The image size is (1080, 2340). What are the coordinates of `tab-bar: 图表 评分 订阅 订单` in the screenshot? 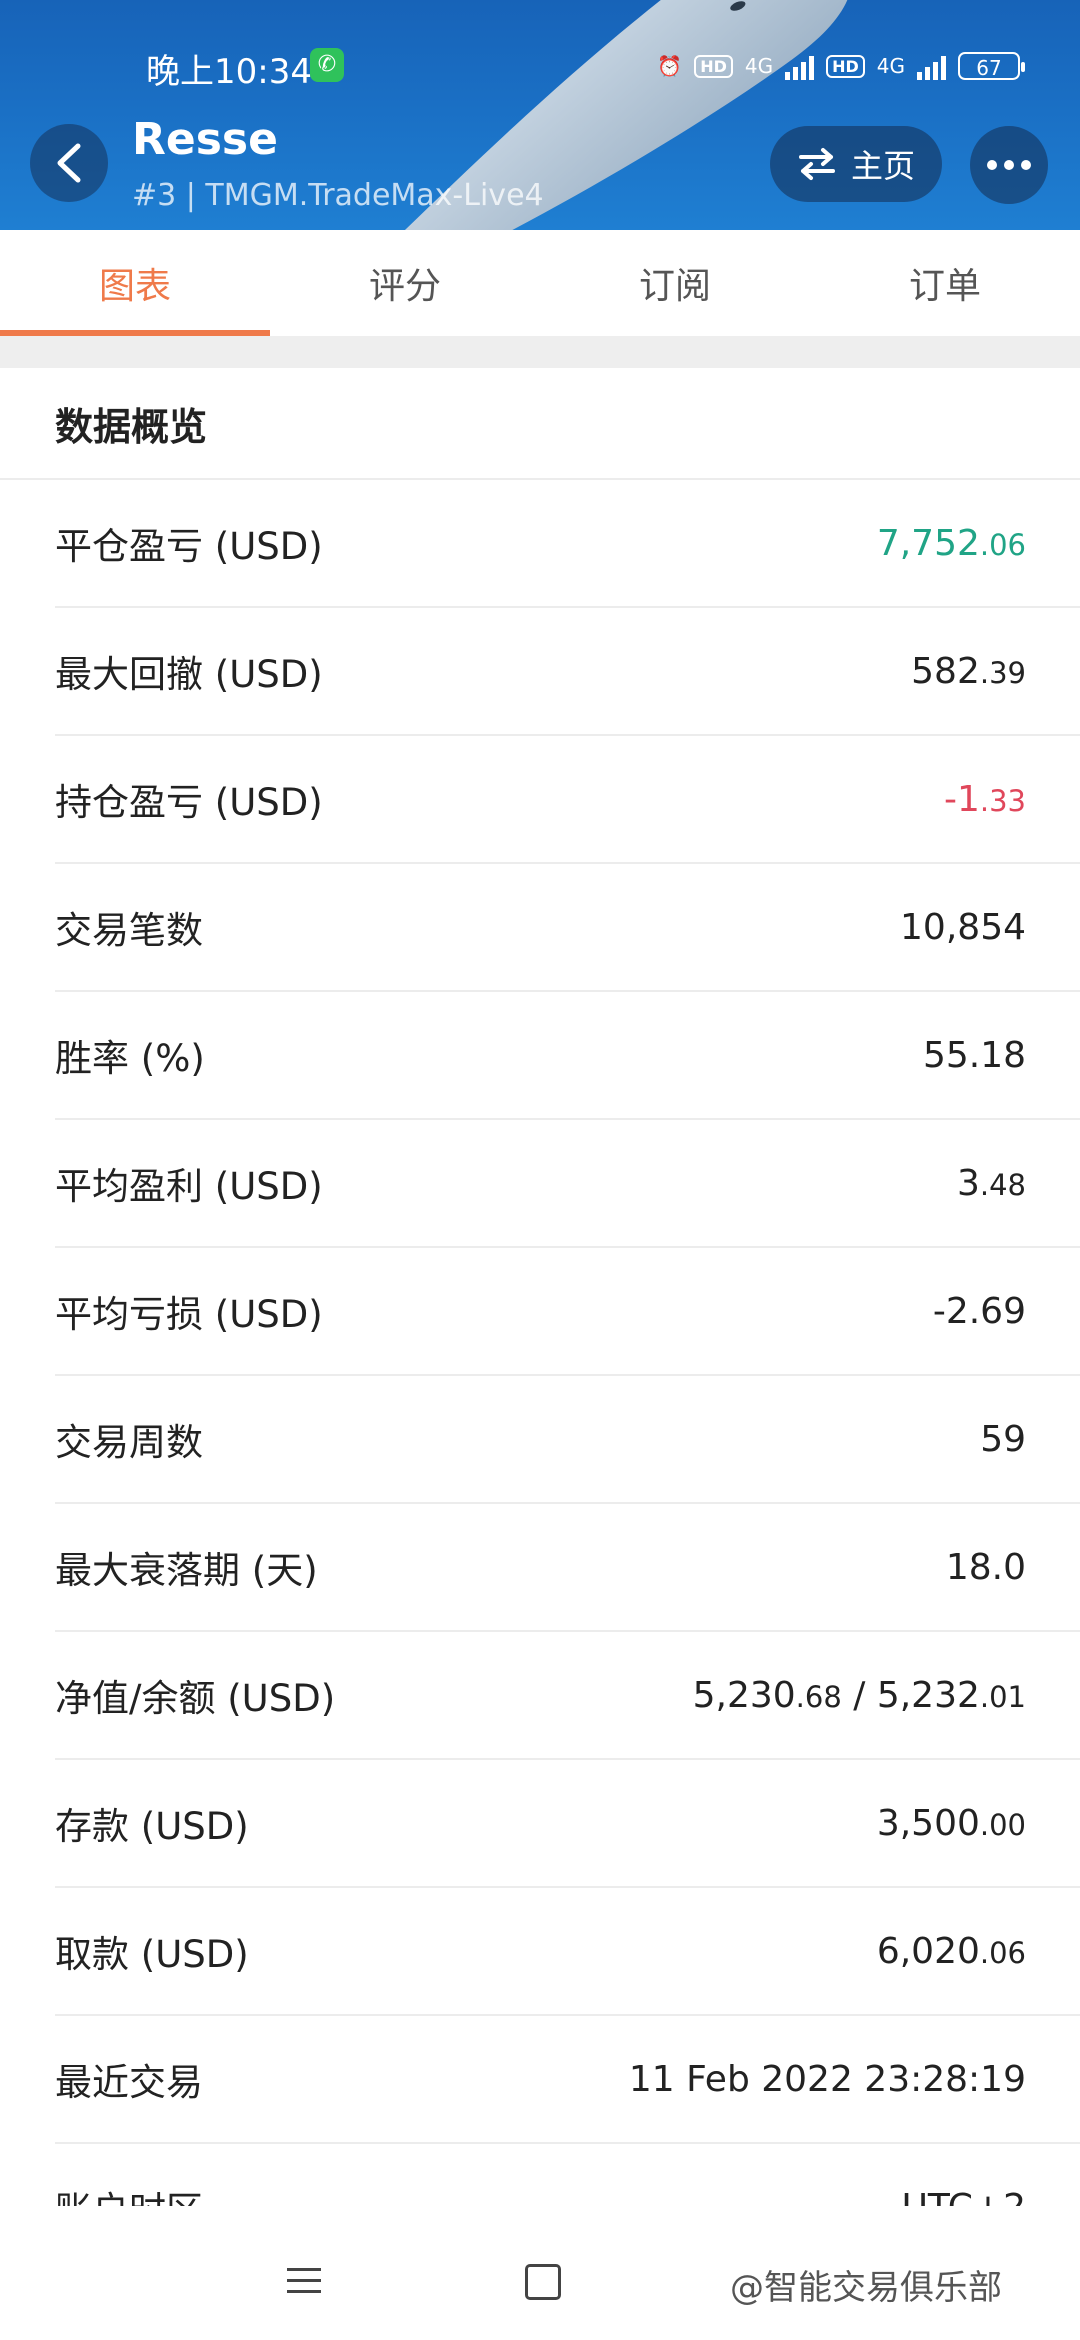 It's located at (540, 283).